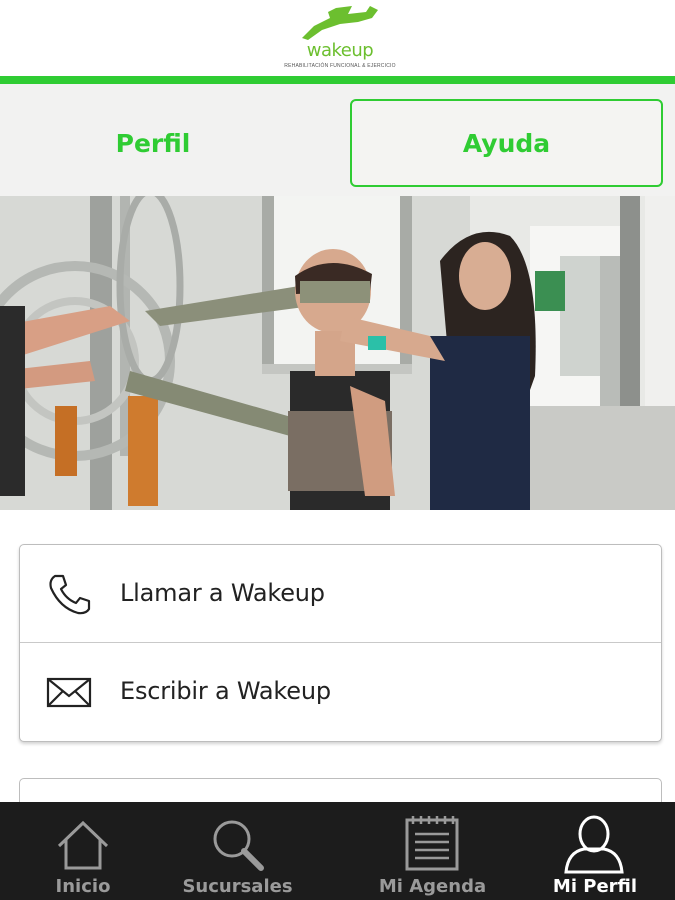 Image resolution: width=675 pixels, height=900 pixels. I want to click on user-icon, so click(594, 844).